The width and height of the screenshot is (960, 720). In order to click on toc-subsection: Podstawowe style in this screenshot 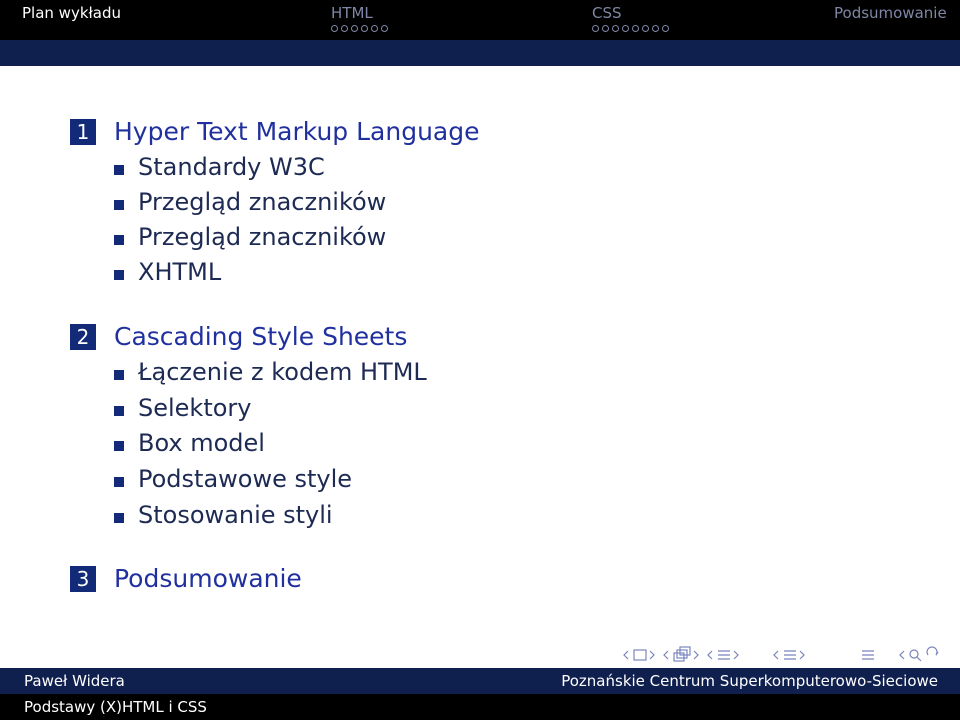, I will do `click(233, 479)`.